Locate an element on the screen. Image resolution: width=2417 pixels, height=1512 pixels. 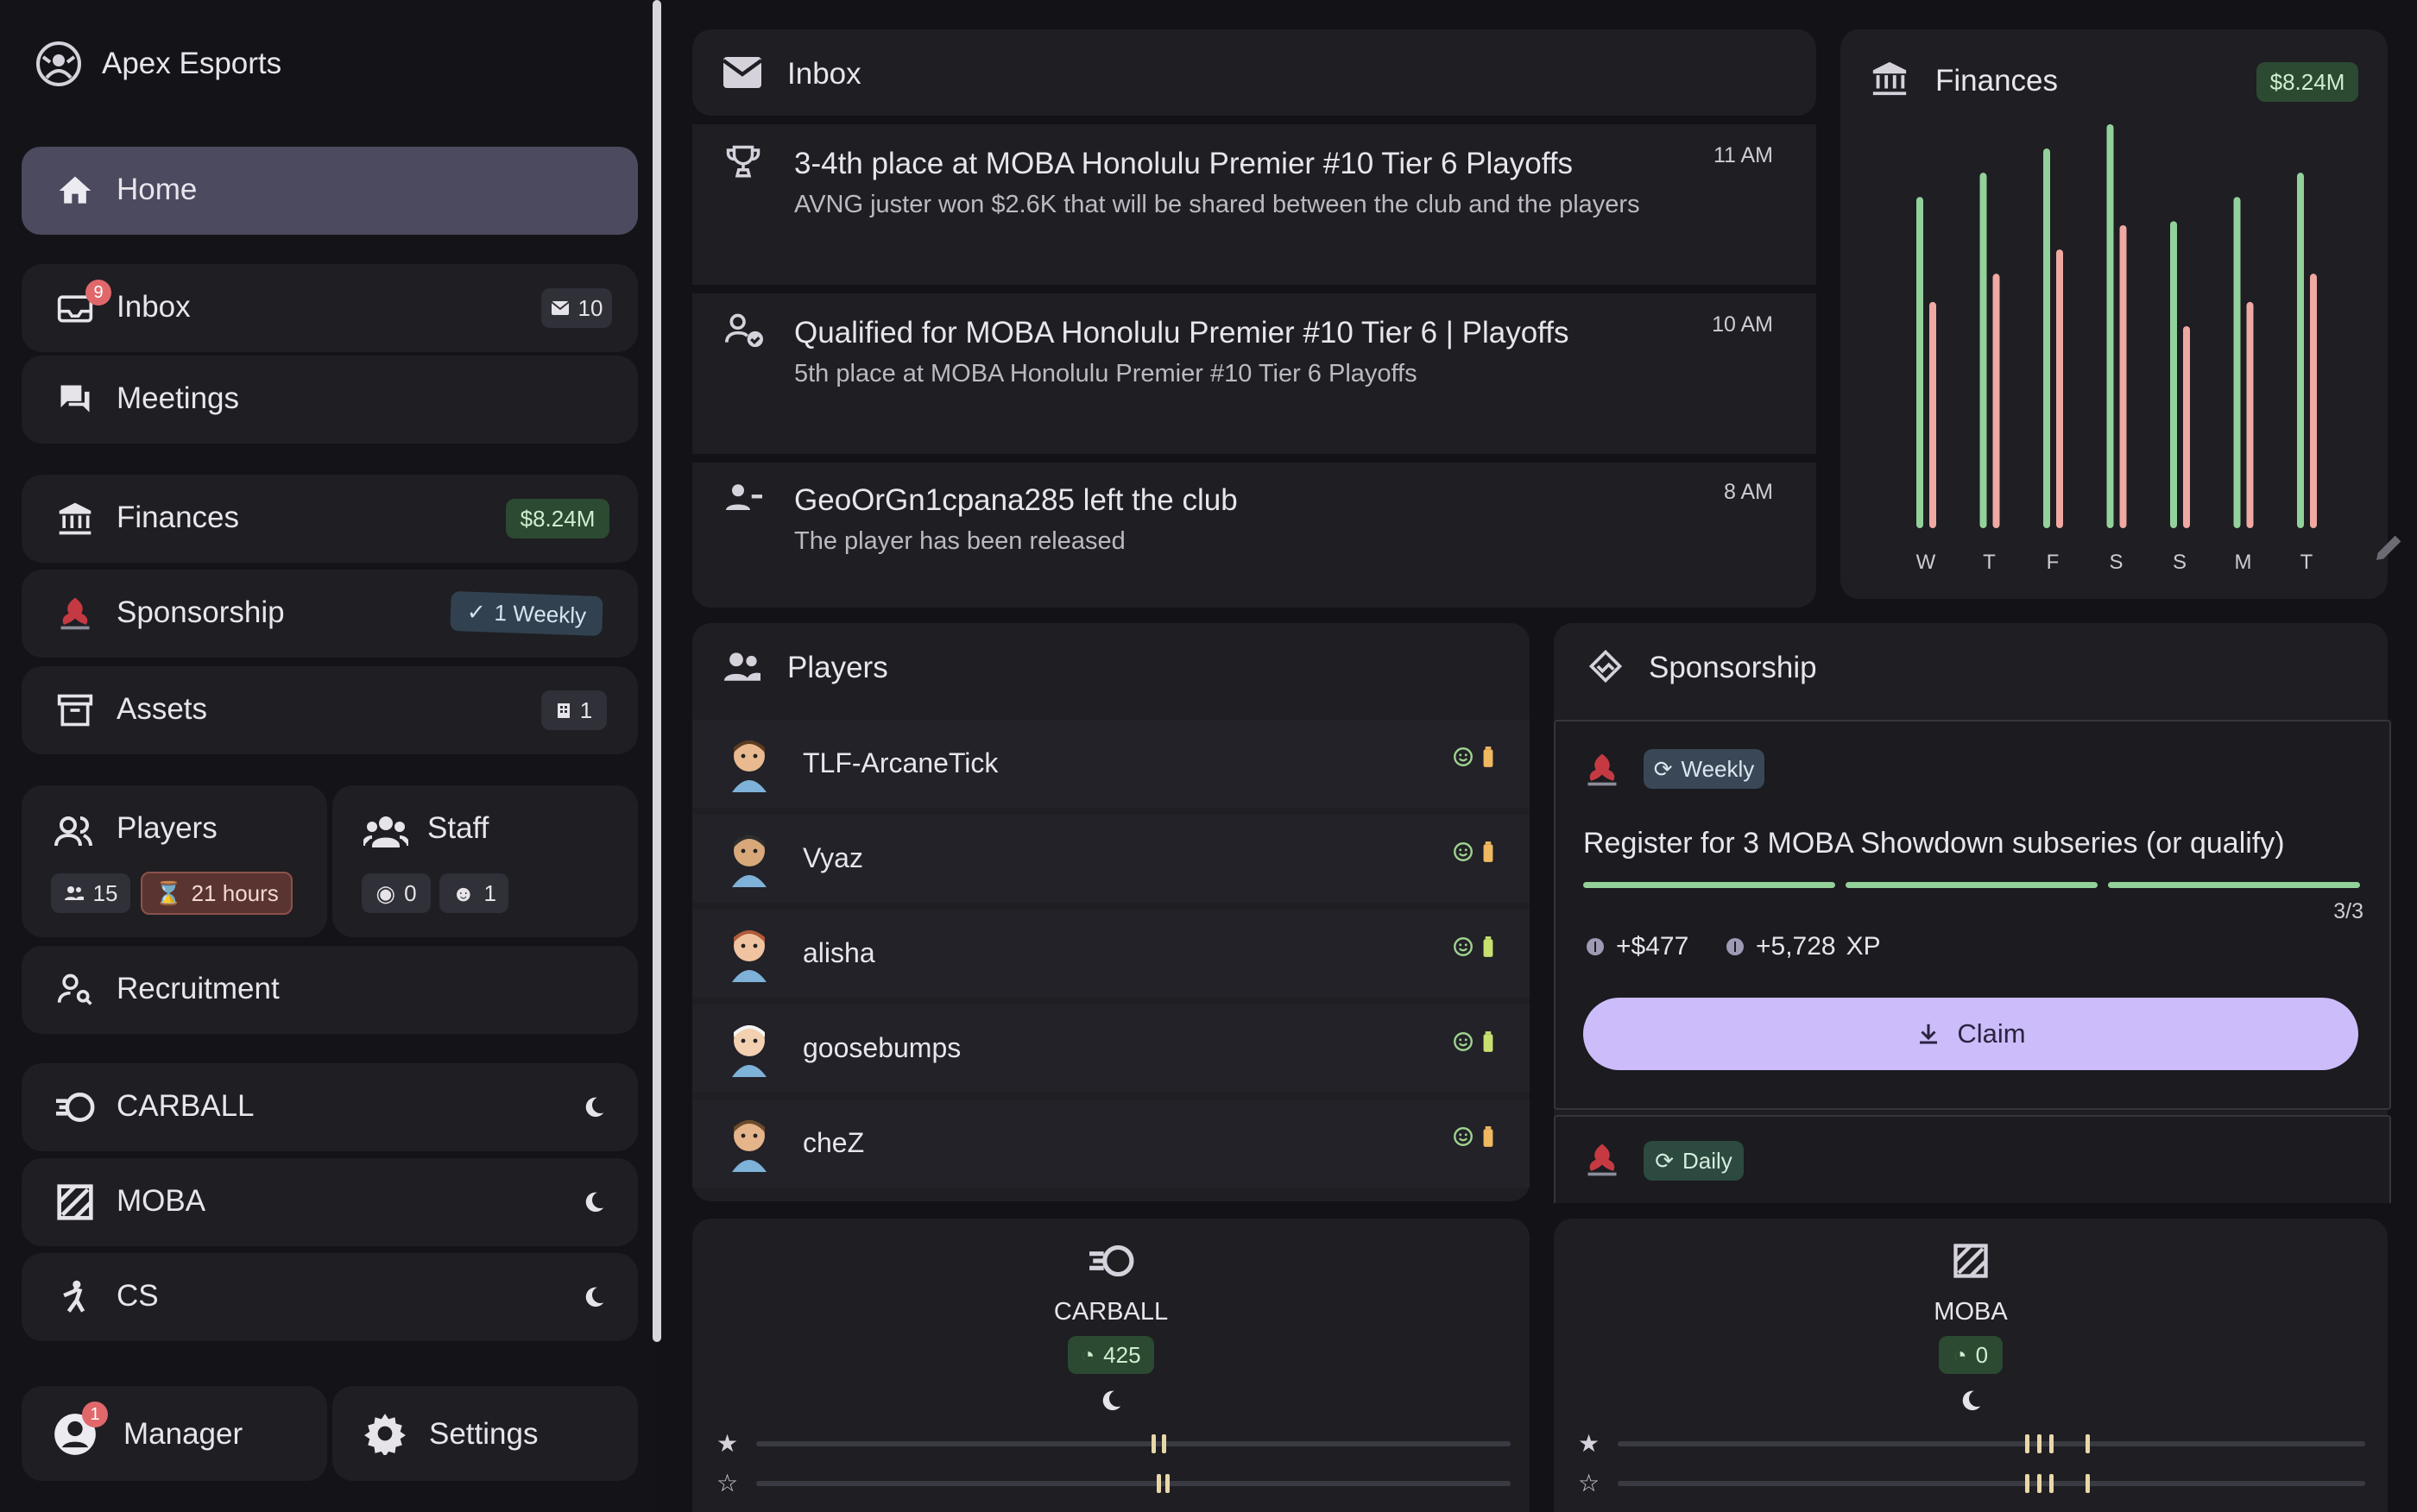
player-row: alisha is located at coordinates (1111, 954).